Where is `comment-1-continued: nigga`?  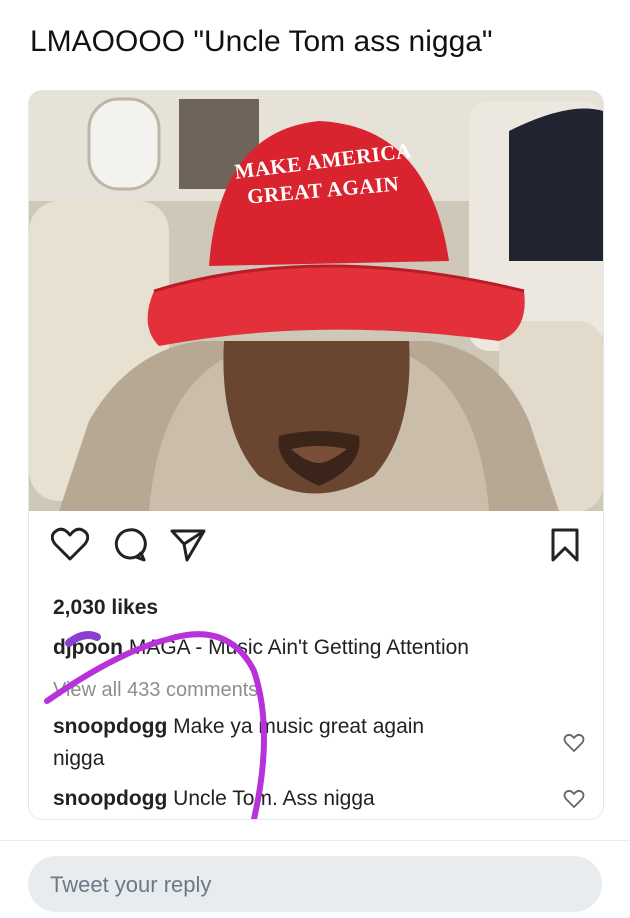
comment-1-continued: nigga is located at coordinates (79, 758).